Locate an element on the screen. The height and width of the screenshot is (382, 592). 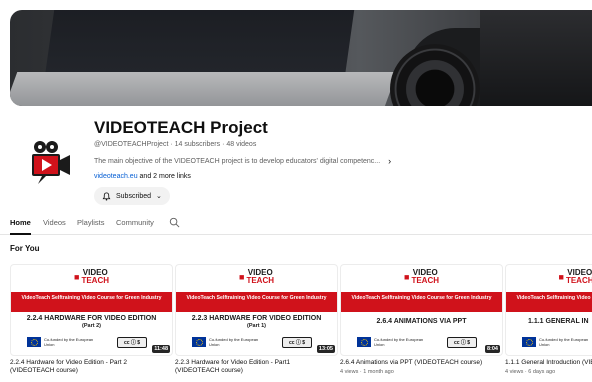
thumbnail-heading: 2.2.3 HARDWARE FOR VIDEO EDITION is located at coordinates (256, 318).